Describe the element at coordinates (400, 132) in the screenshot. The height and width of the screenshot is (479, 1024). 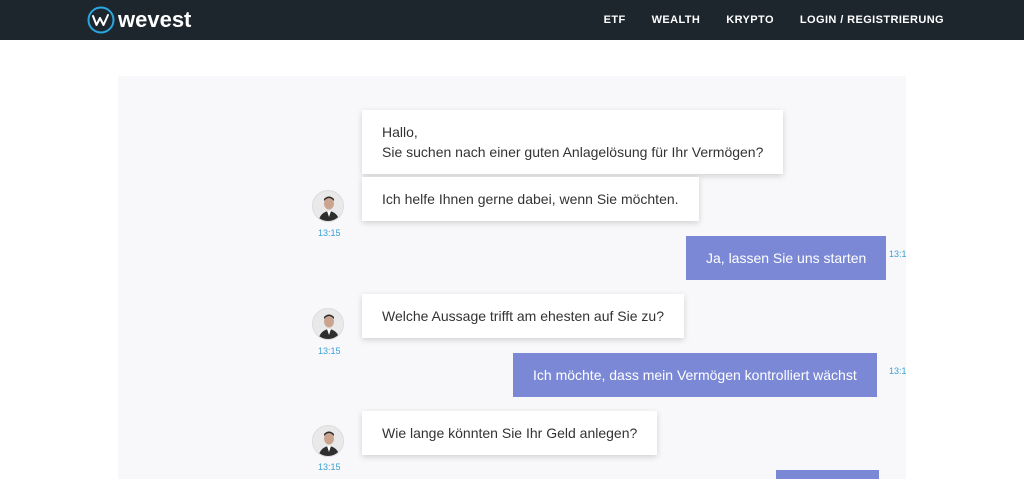
I see `message-line: Hallo,` at that location.